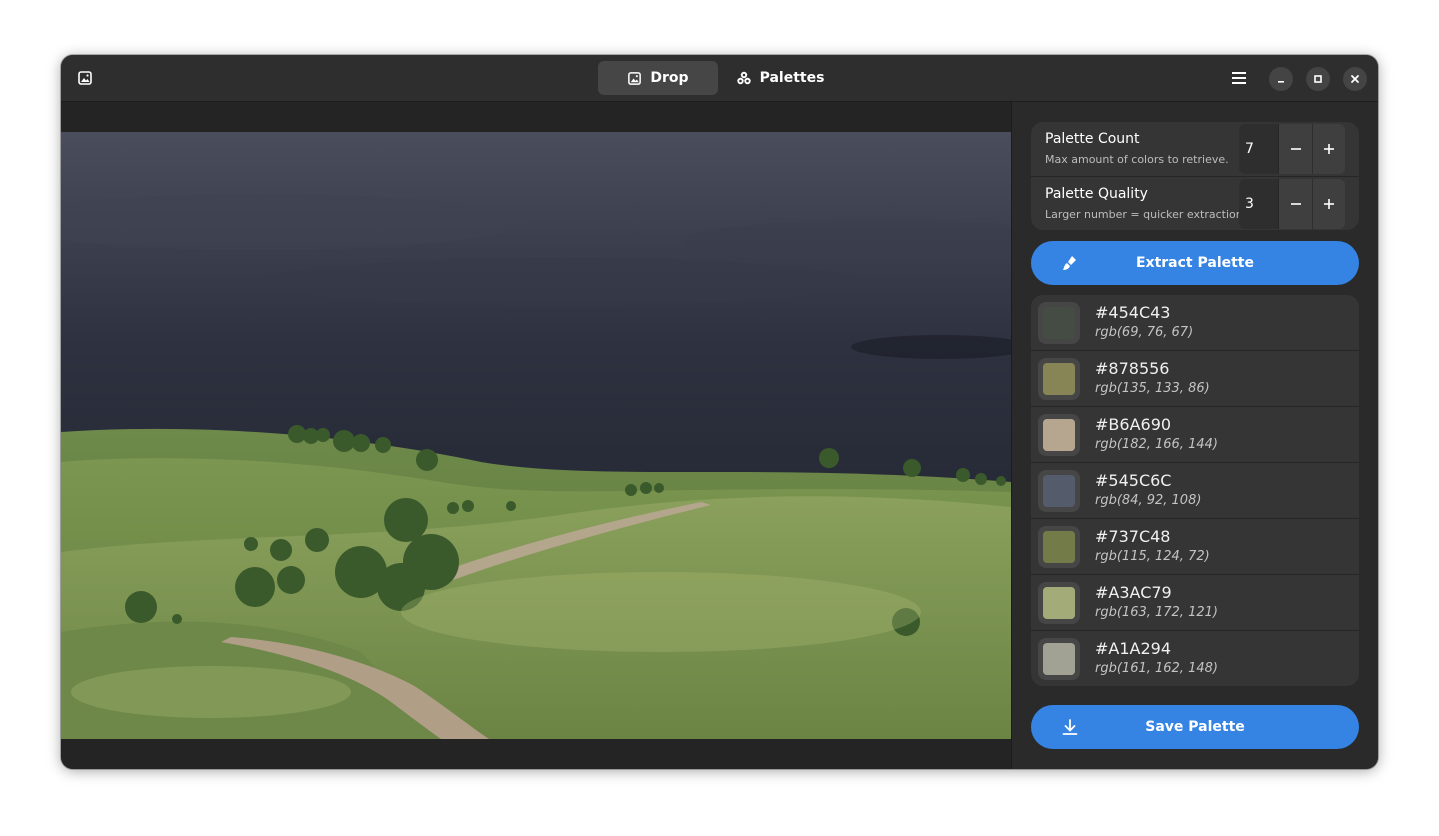 This screenshot has height=836, width=1439. I want to click on save-palette-button: Save Palette, so click(1195, 727).